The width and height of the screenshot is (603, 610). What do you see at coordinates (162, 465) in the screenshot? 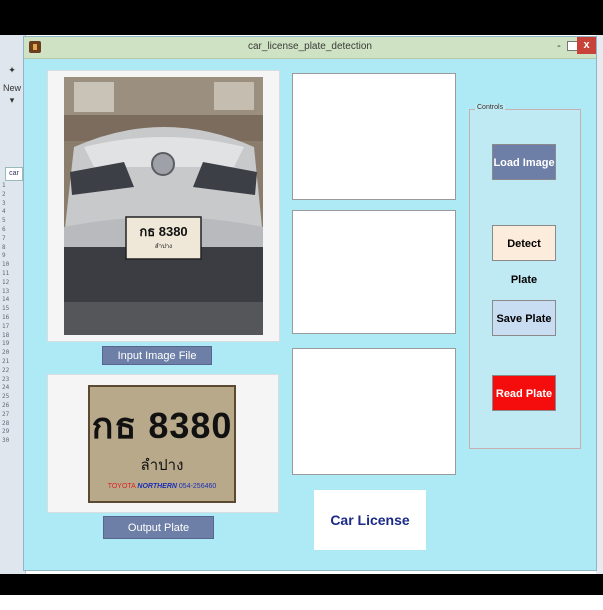
I see `output-plate-province: ลำปาง` at bounding box center [162, 465].